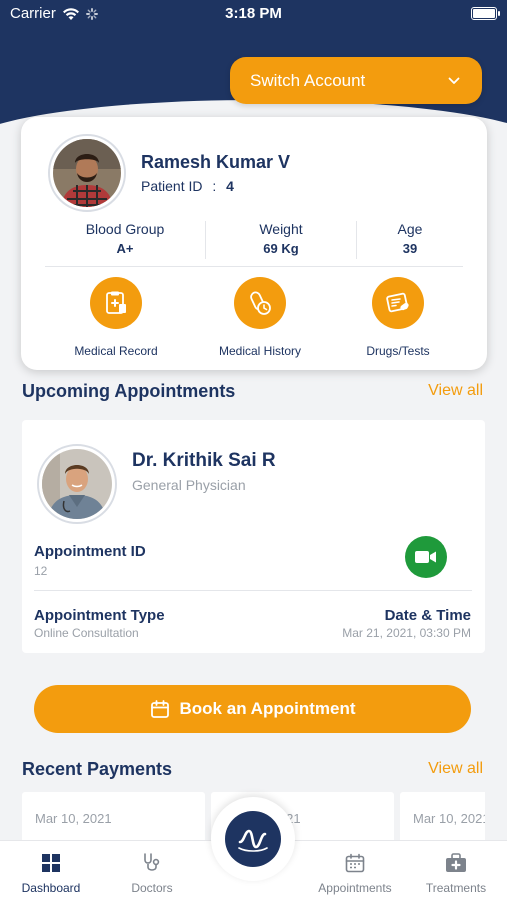 This screenshot has height=900, width=507. I want to click on doctor-photo, so click(77, 484).